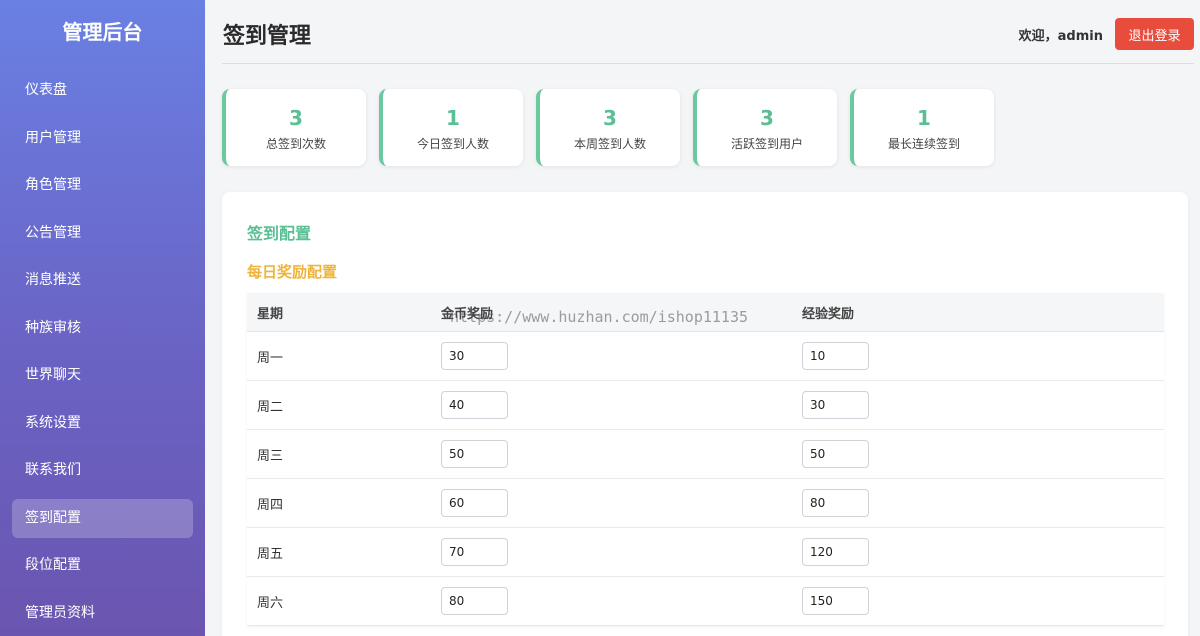 This screenshot has width=1200, height=636. I want to click on brand-title: 管理后台, so click(102, 32).